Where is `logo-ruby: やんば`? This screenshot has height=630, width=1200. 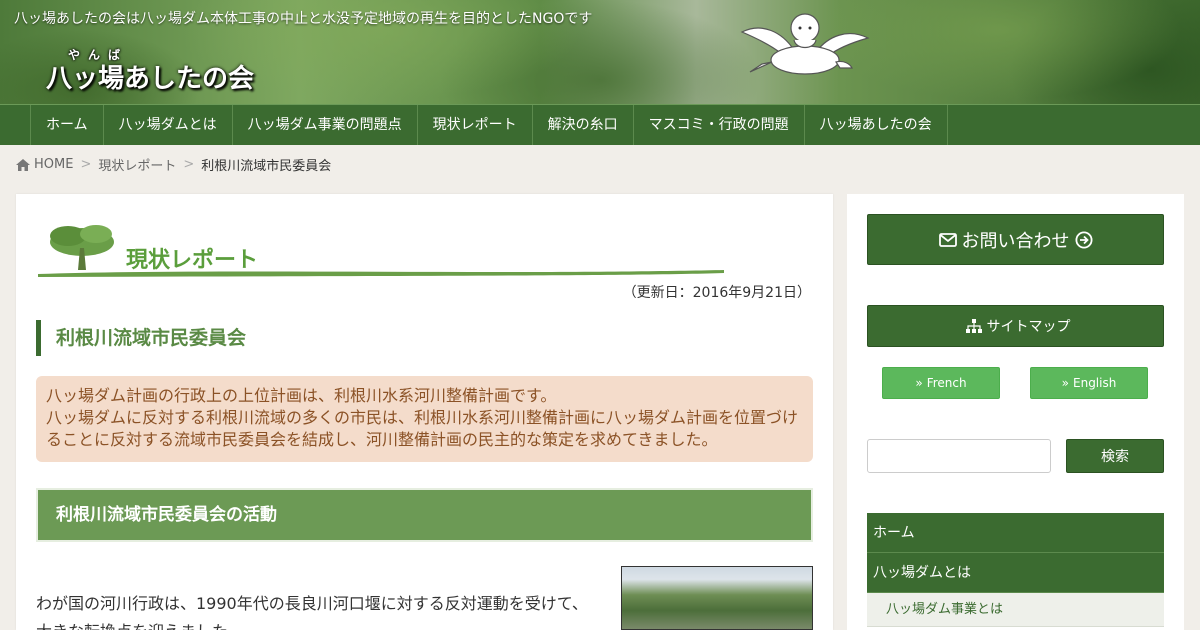 logo-ruby: やんば is located at coordinates (98, 55).